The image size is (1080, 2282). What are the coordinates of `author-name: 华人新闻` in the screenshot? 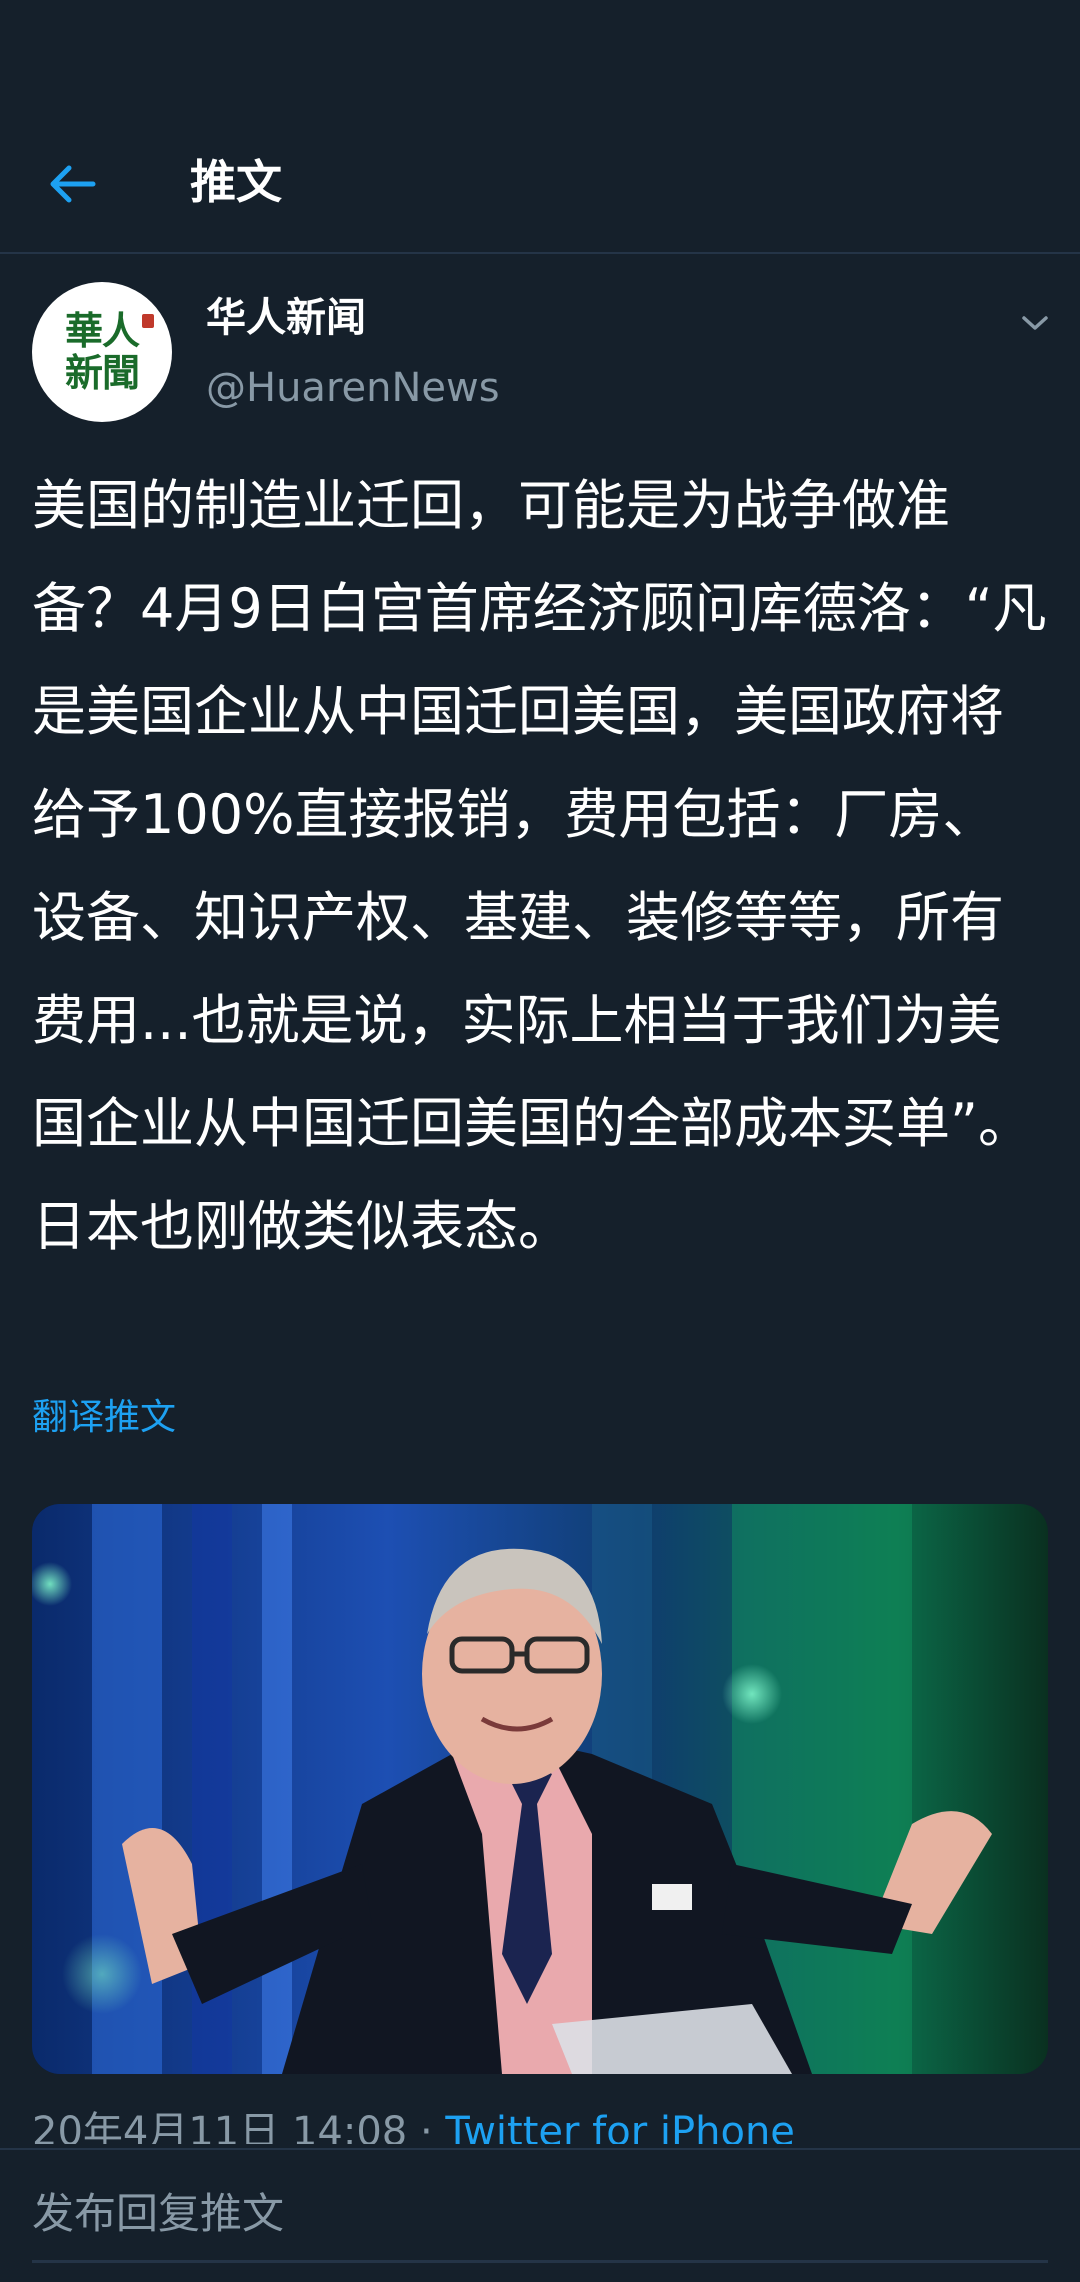 It's located at (286, 318).